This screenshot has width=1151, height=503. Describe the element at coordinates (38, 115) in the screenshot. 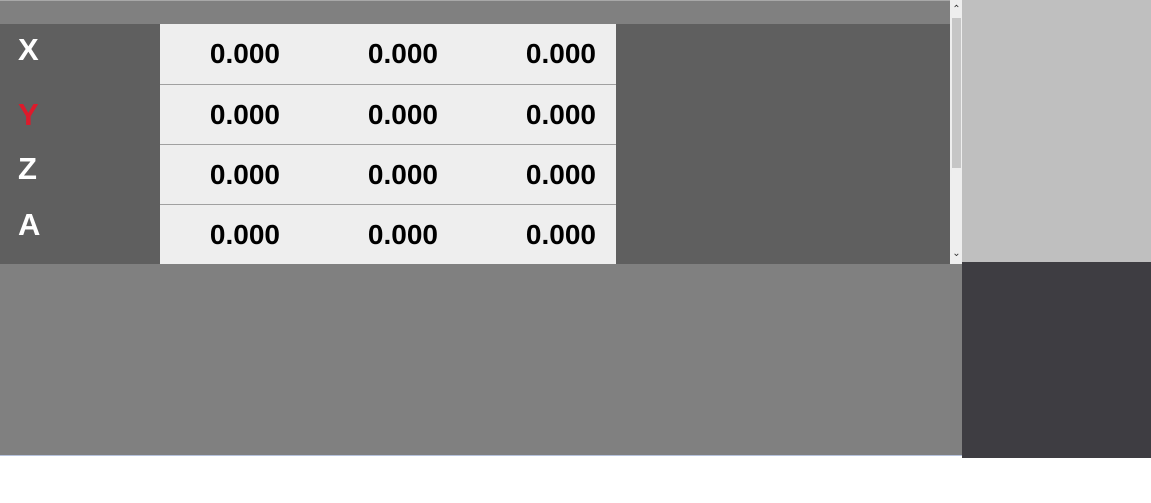

I see `axis-label-y: Y` at that location.